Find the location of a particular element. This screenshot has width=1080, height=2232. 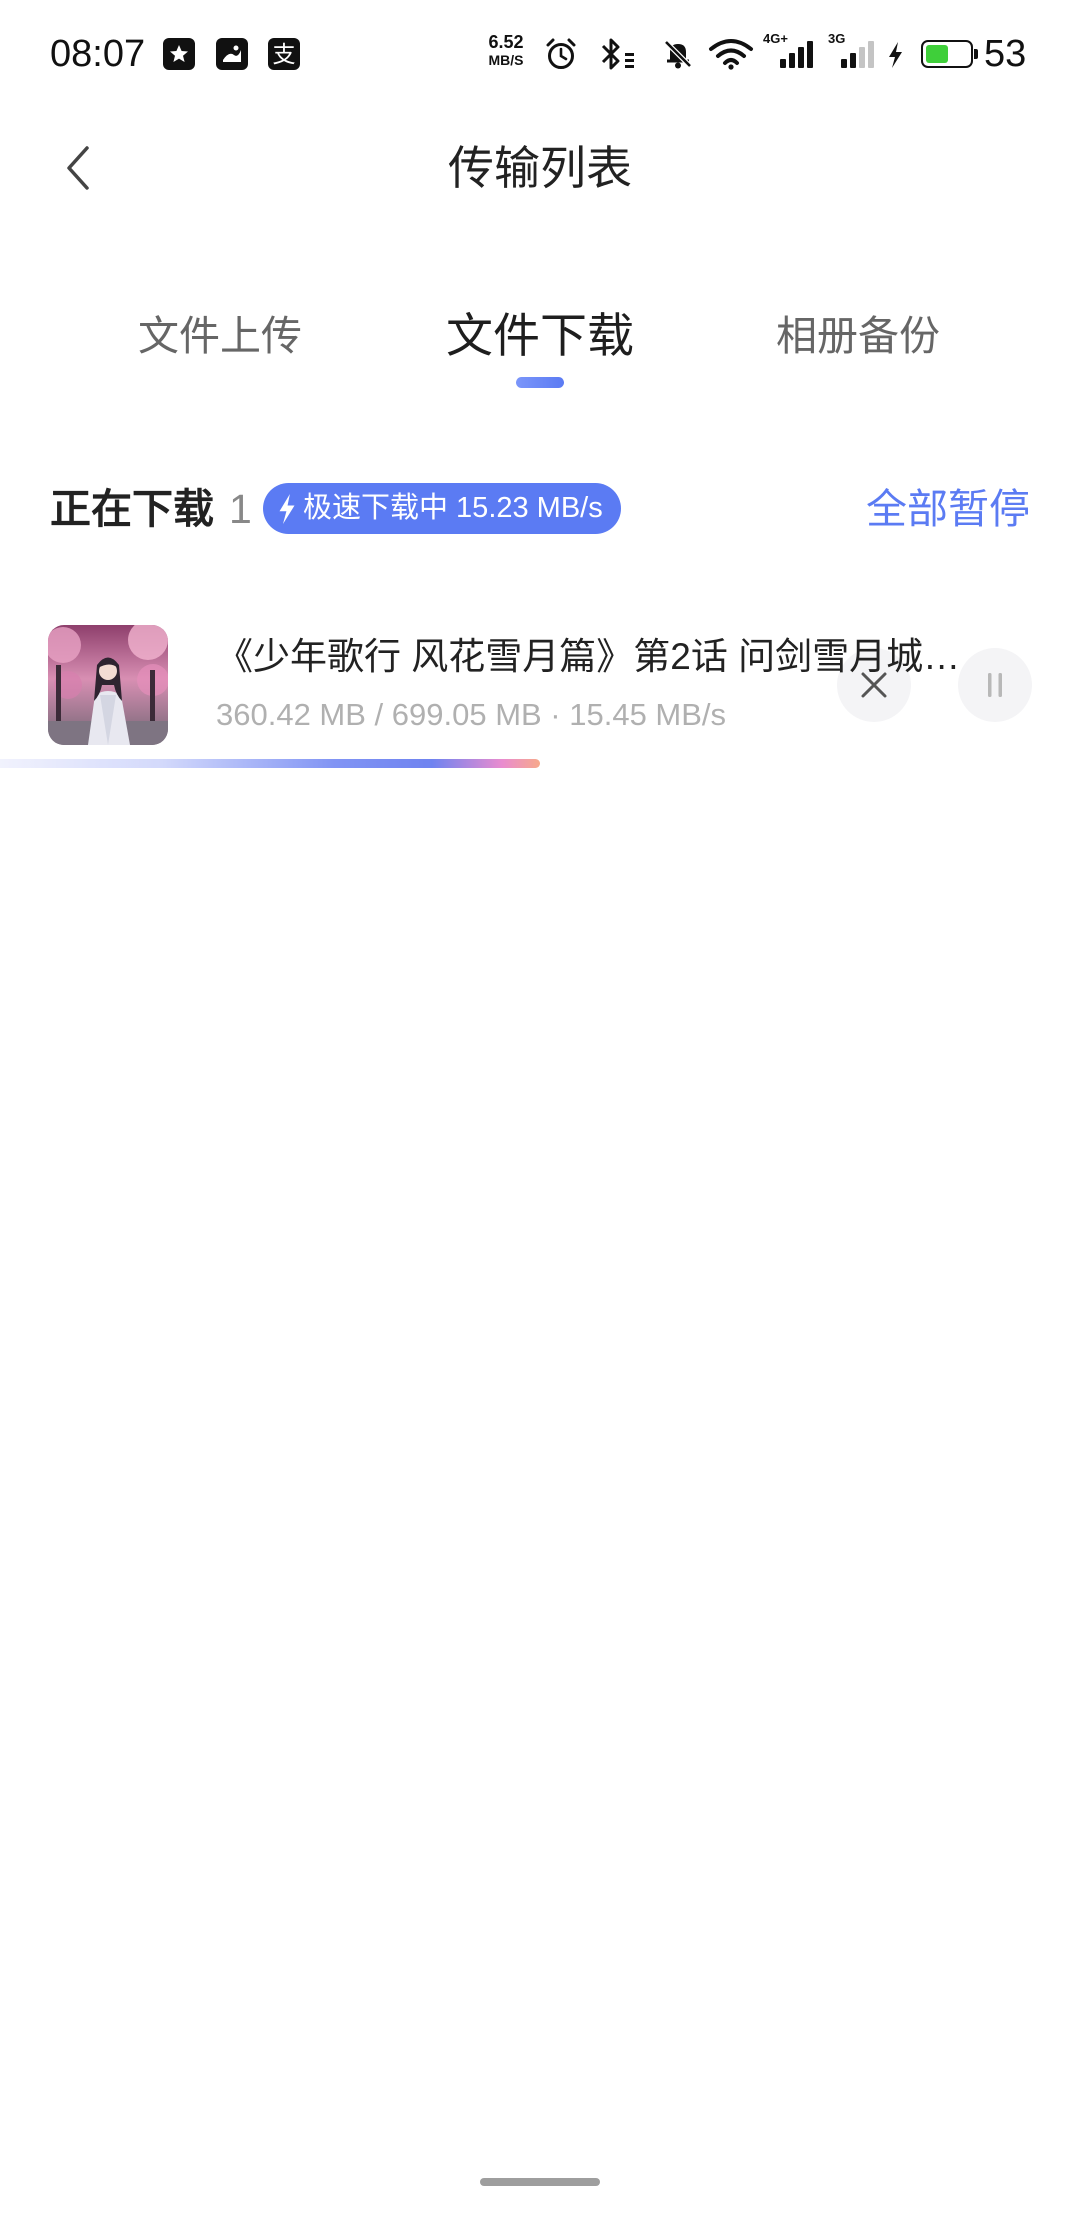

status-time: 08:07 is located at coordinates (98, 54).